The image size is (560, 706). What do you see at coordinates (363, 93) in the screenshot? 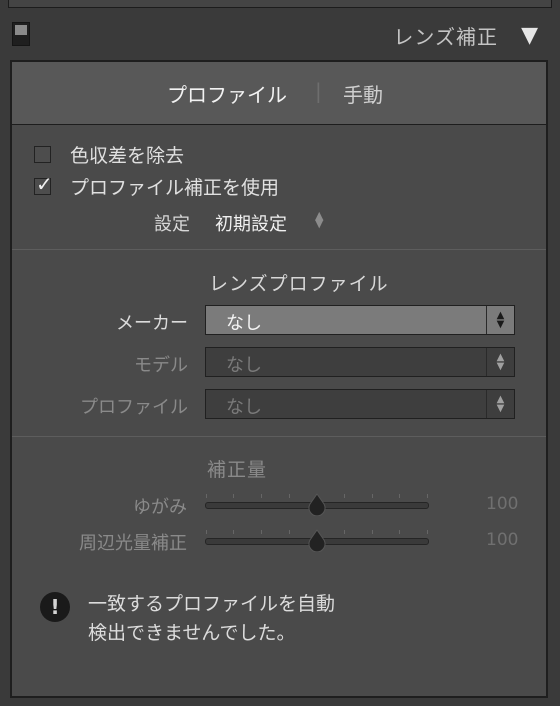
I see `tab-manual: 手動` at bounding box center [363, 93].